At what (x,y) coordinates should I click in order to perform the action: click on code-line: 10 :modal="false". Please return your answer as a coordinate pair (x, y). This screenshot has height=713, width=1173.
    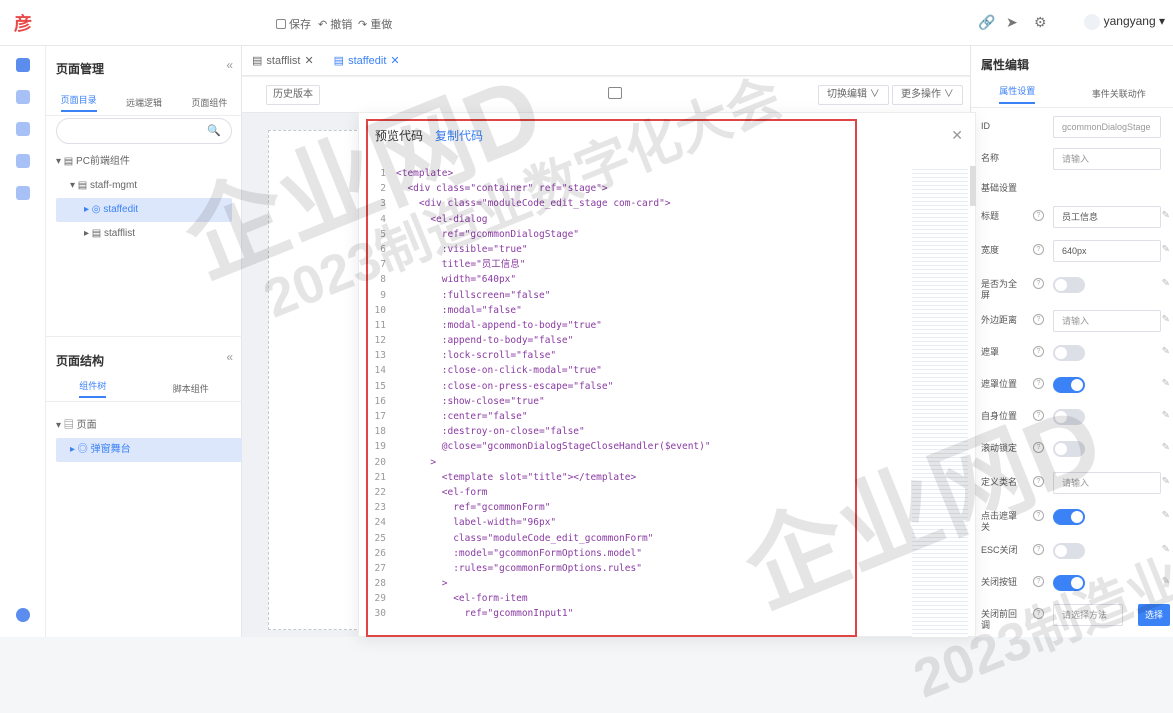
    Looking at the image, I should click on (611, 310).